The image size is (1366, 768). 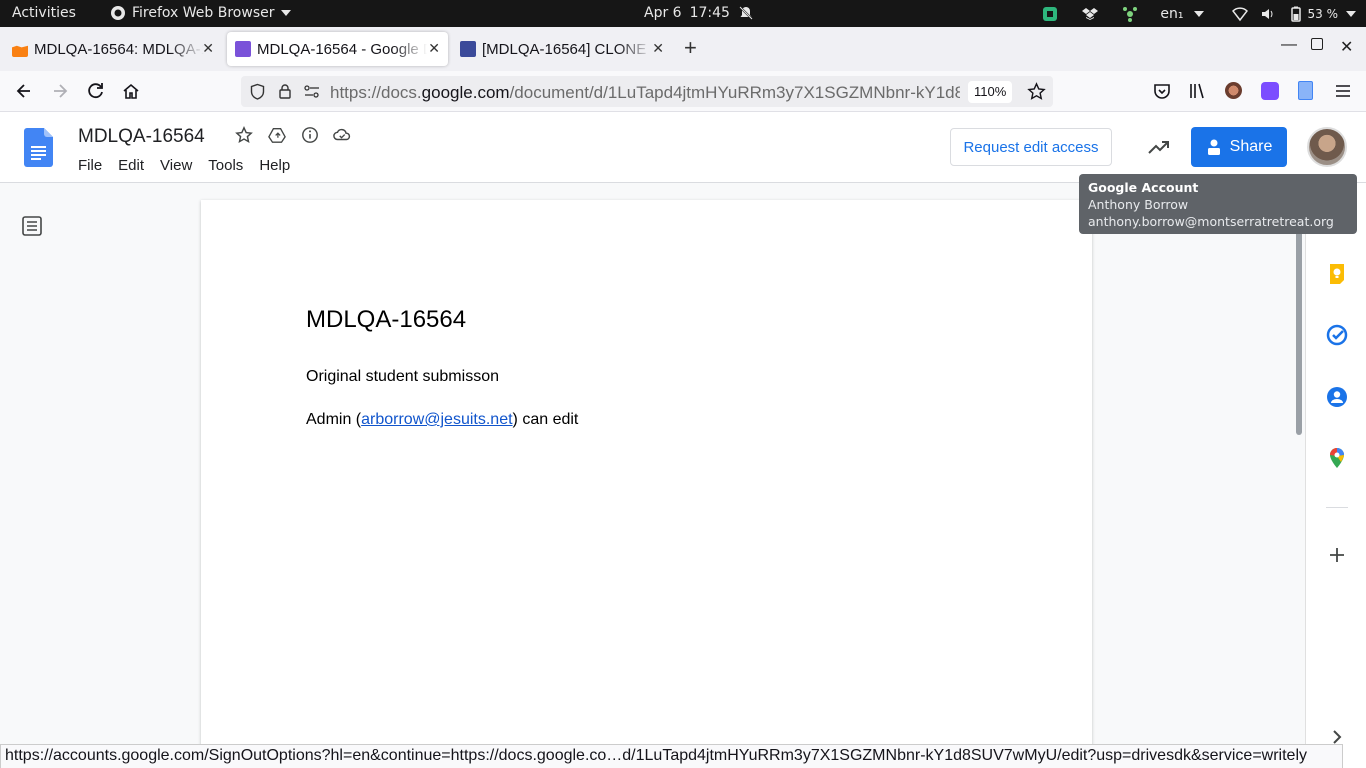 I want to click on cloud-saved-icon, so click(x=342, y=135).